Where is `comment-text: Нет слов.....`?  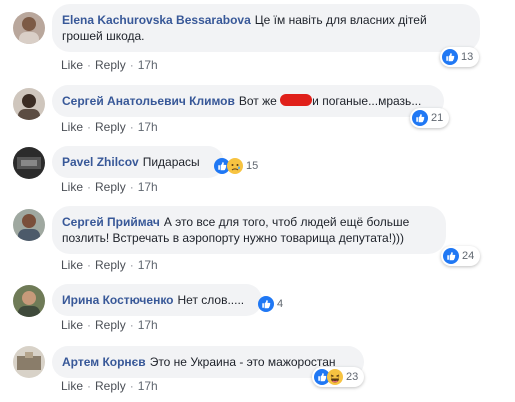
comment-text: Нет слов..... is located at coordinates (211, 300).